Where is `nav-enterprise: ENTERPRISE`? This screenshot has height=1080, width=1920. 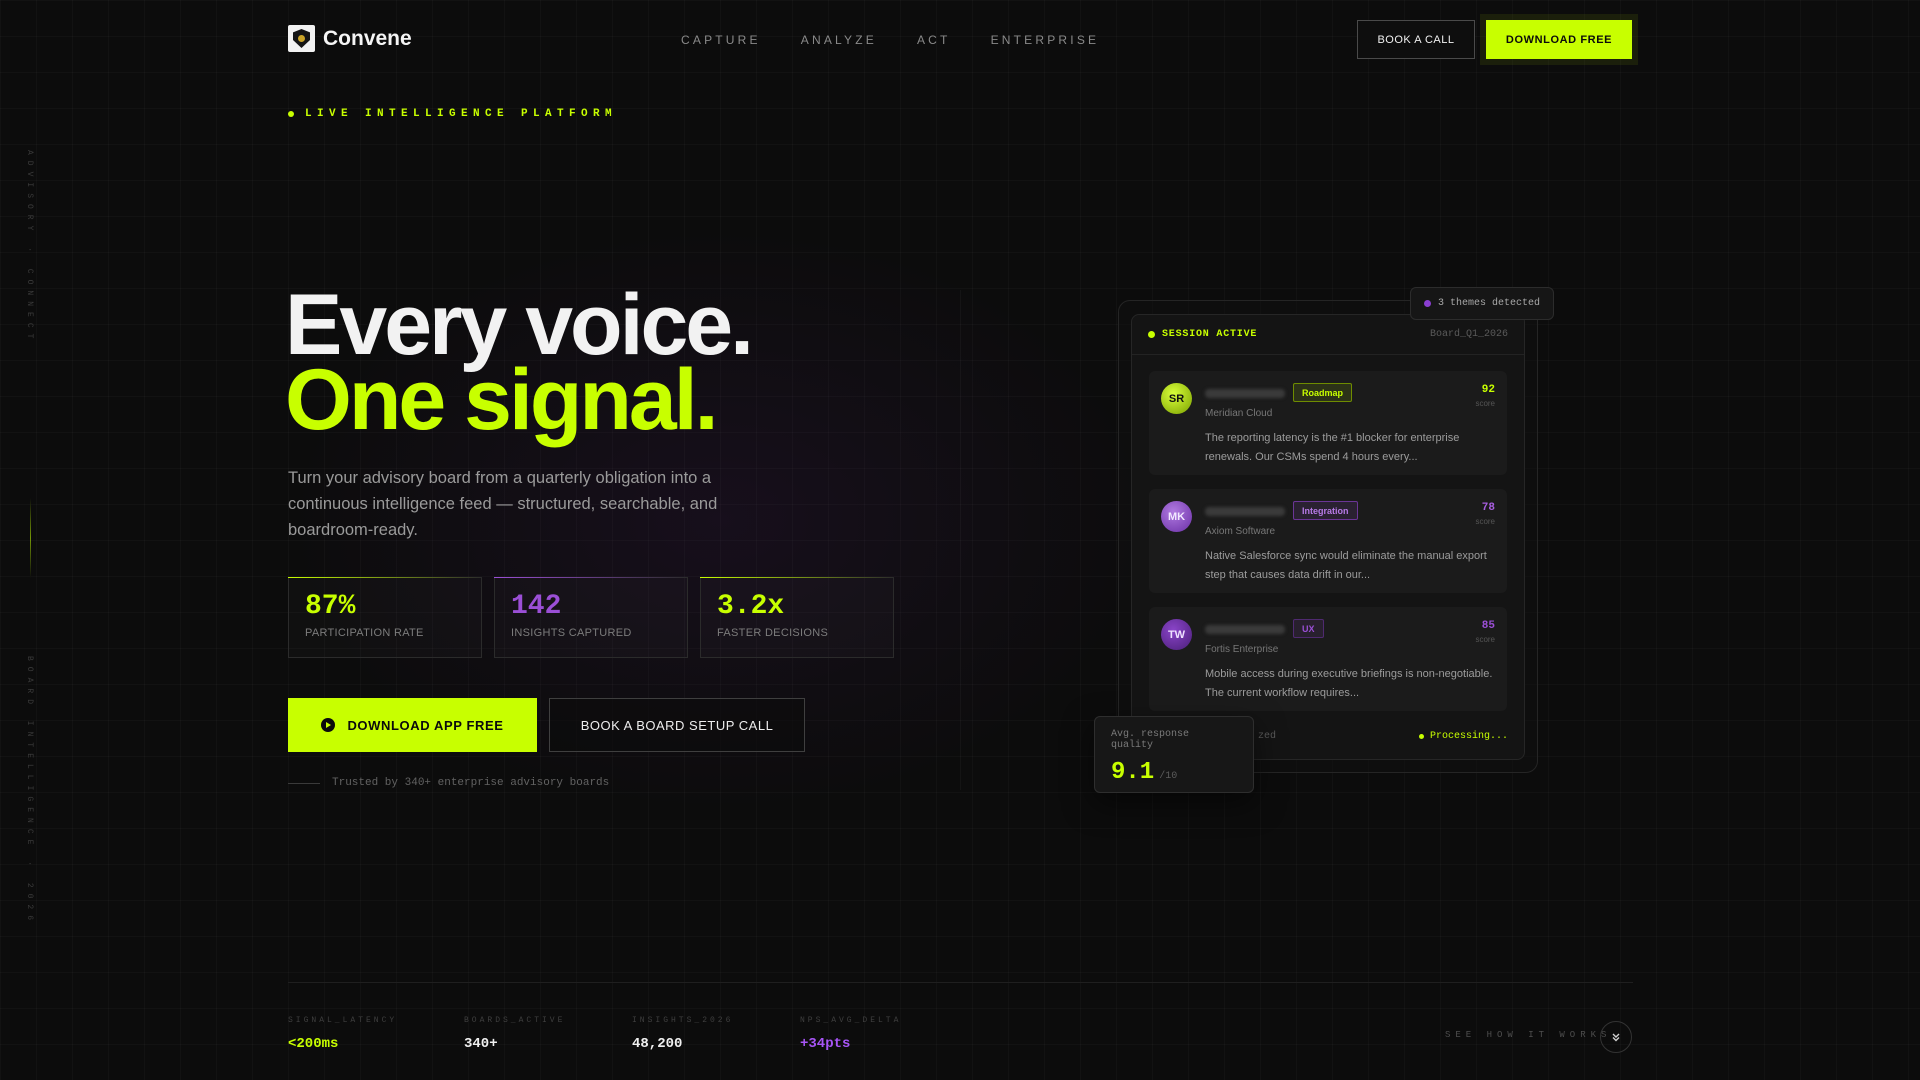 nav-enterprise: ENTERPRISE is located at coordinates (1045, 40).